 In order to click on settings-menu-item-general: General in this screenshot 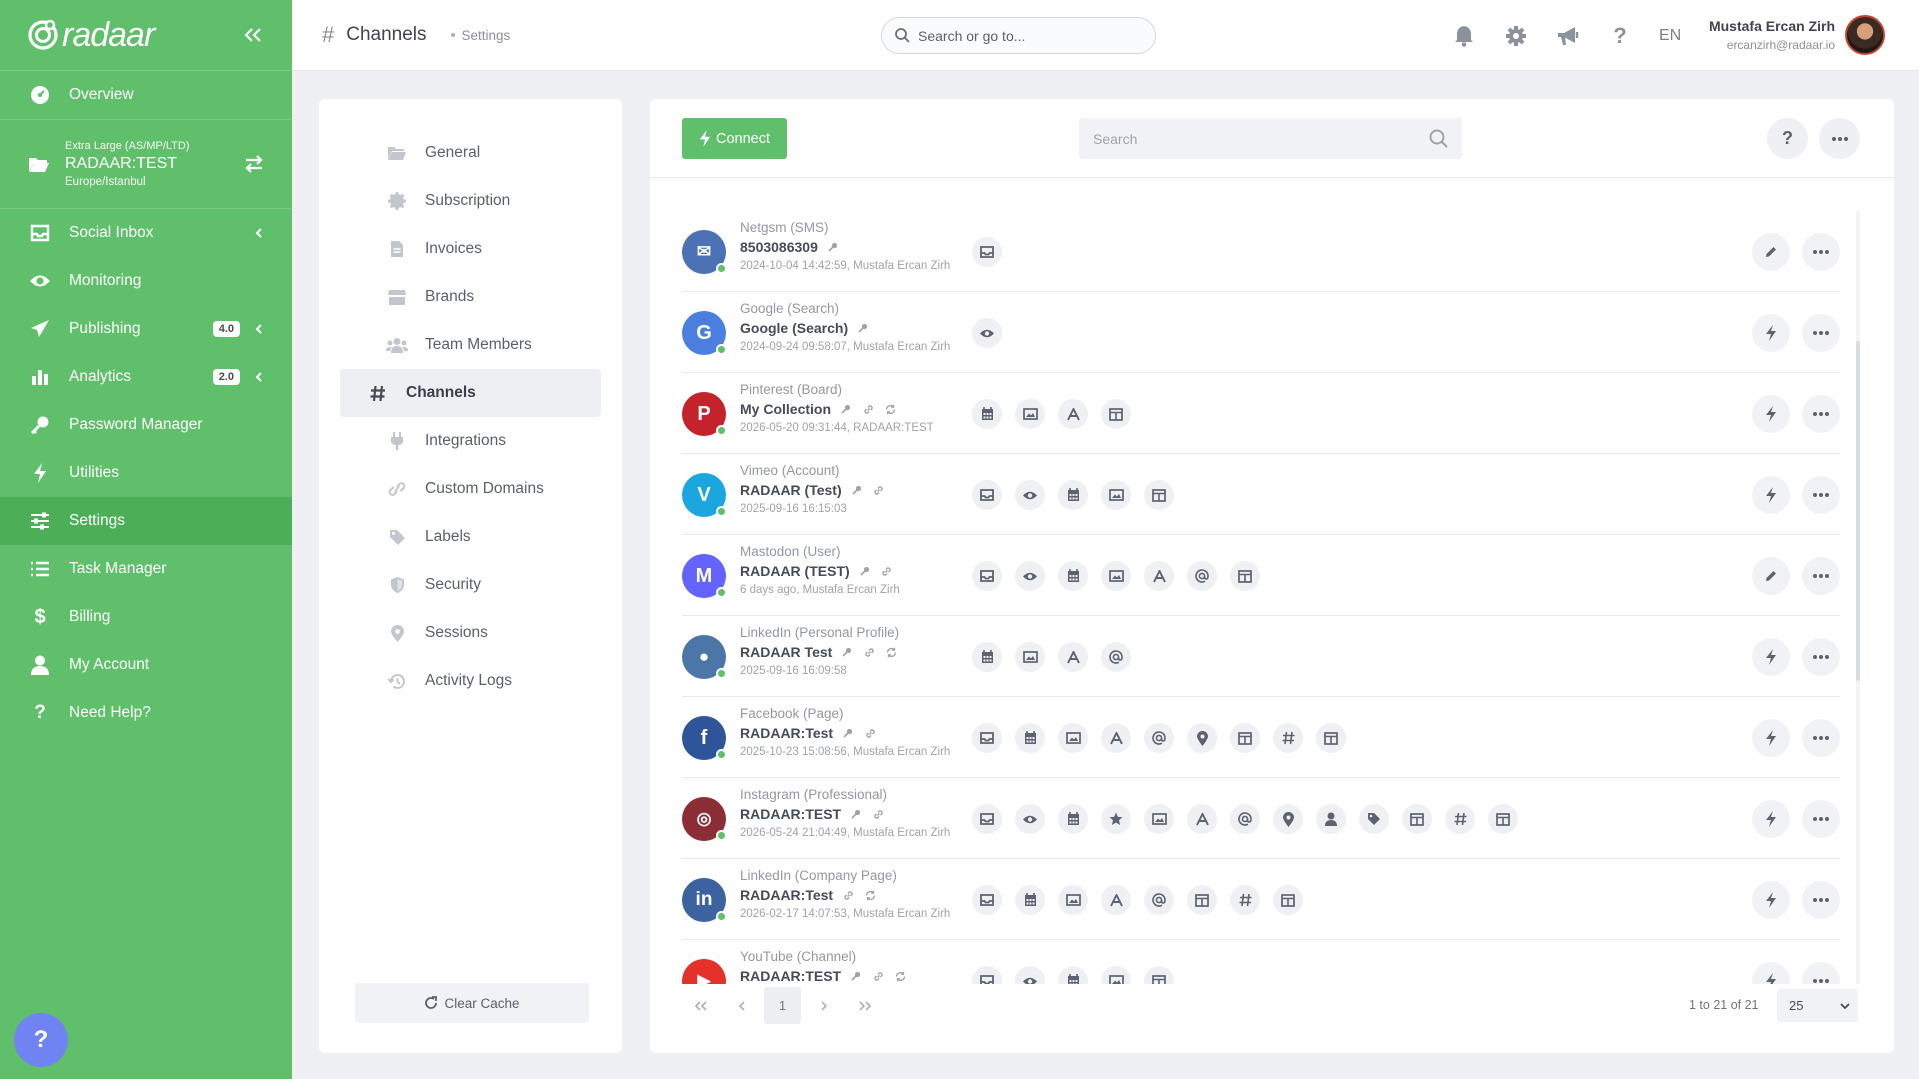, I will do `click(470, 153)`.